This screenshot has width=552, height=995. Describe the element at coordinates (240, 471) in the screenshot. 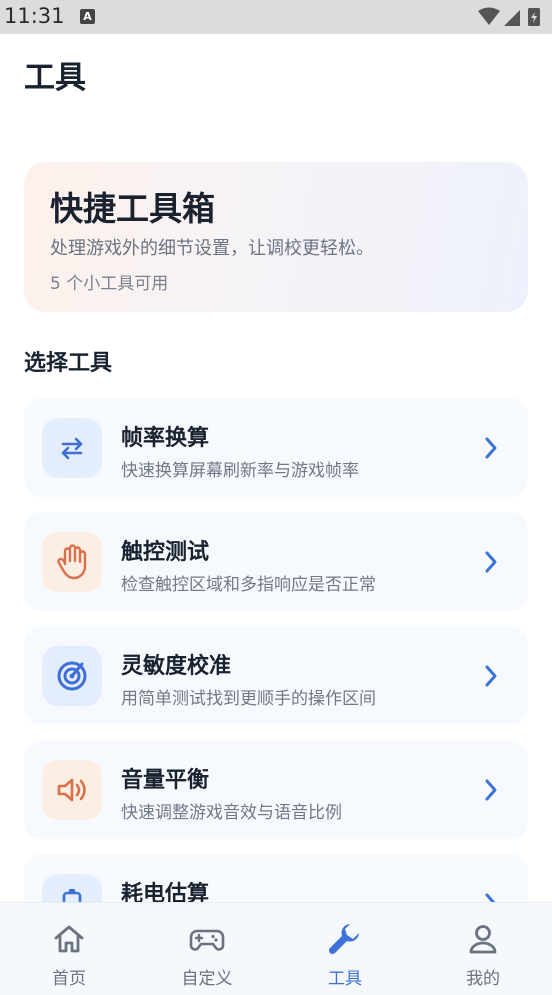

I see `tool-desc: 快速换算屏幕刷新率与游戏帧率` at that location.